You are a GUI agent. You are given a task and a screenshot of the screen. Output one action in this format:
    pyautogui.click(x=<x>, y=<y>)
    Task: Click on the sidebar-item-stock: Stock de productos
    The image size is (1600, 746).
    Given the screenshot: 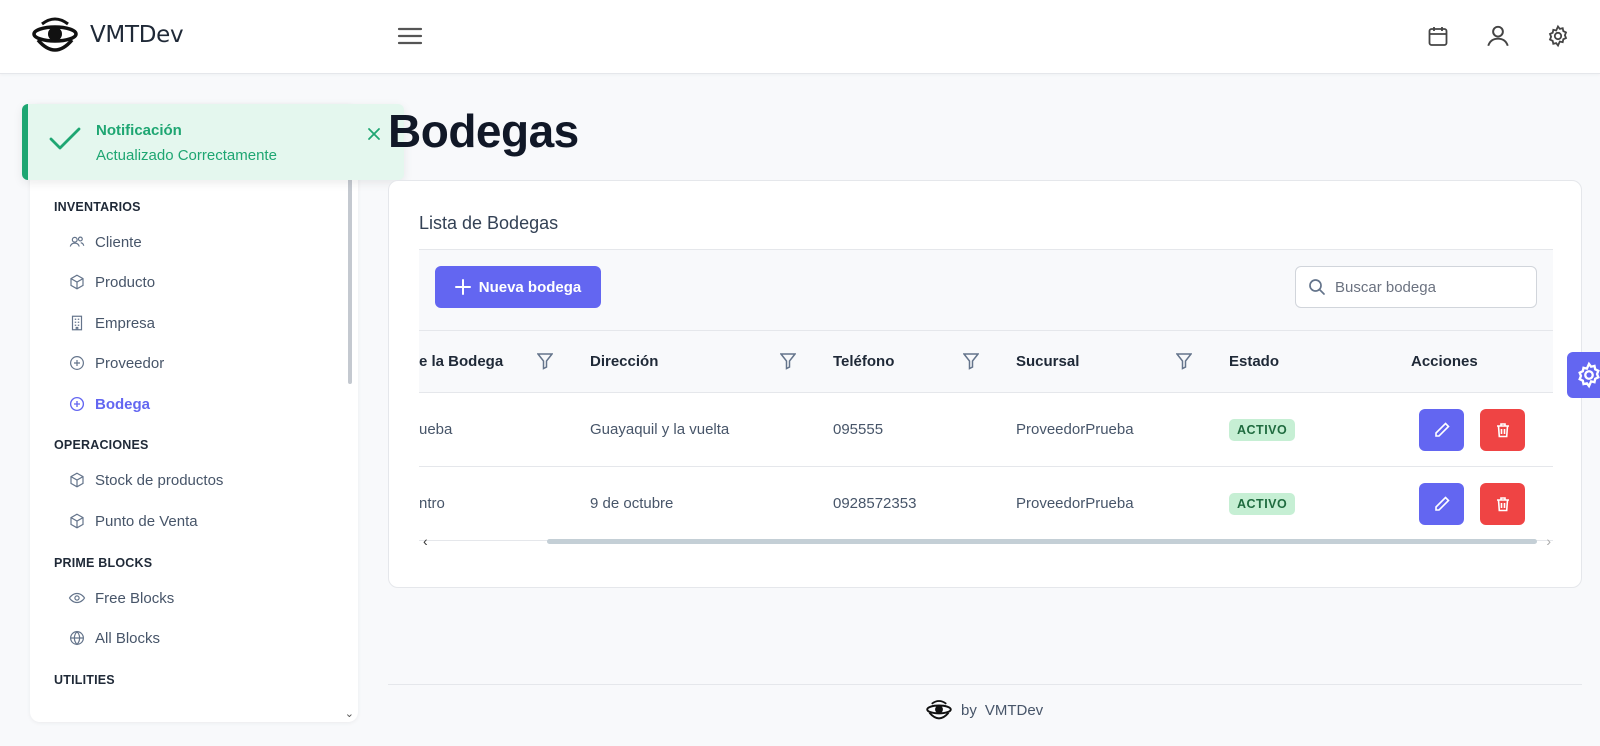 What is the action you would take?
    pyautogui.click(x=145, y=480)
    